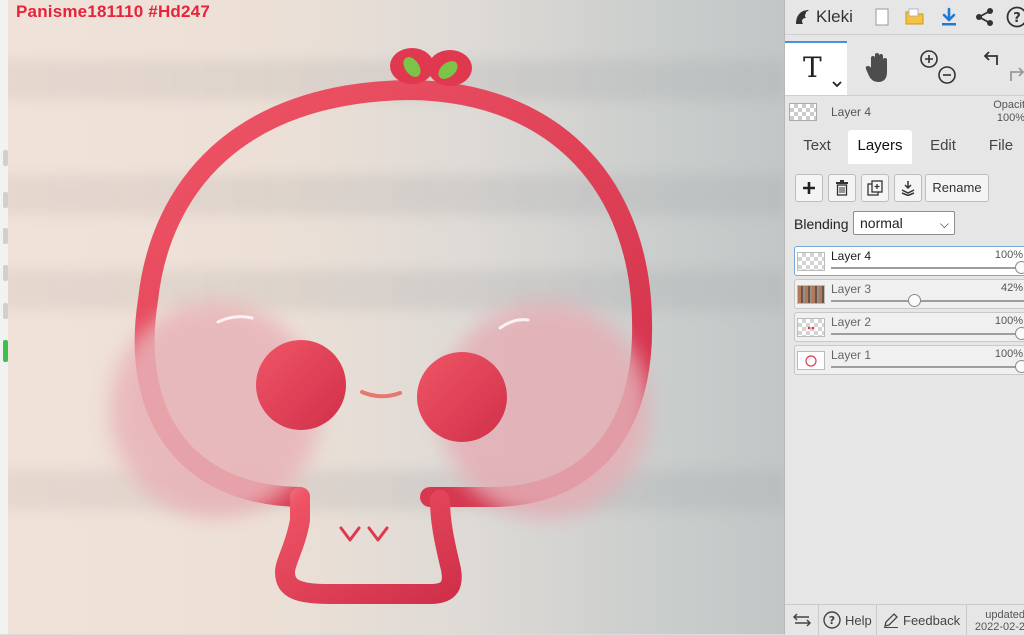 Image resolution: width=1024 pixels, height=635 pixels. I want to click on layer-name: Layer 4, so click(851, 256).